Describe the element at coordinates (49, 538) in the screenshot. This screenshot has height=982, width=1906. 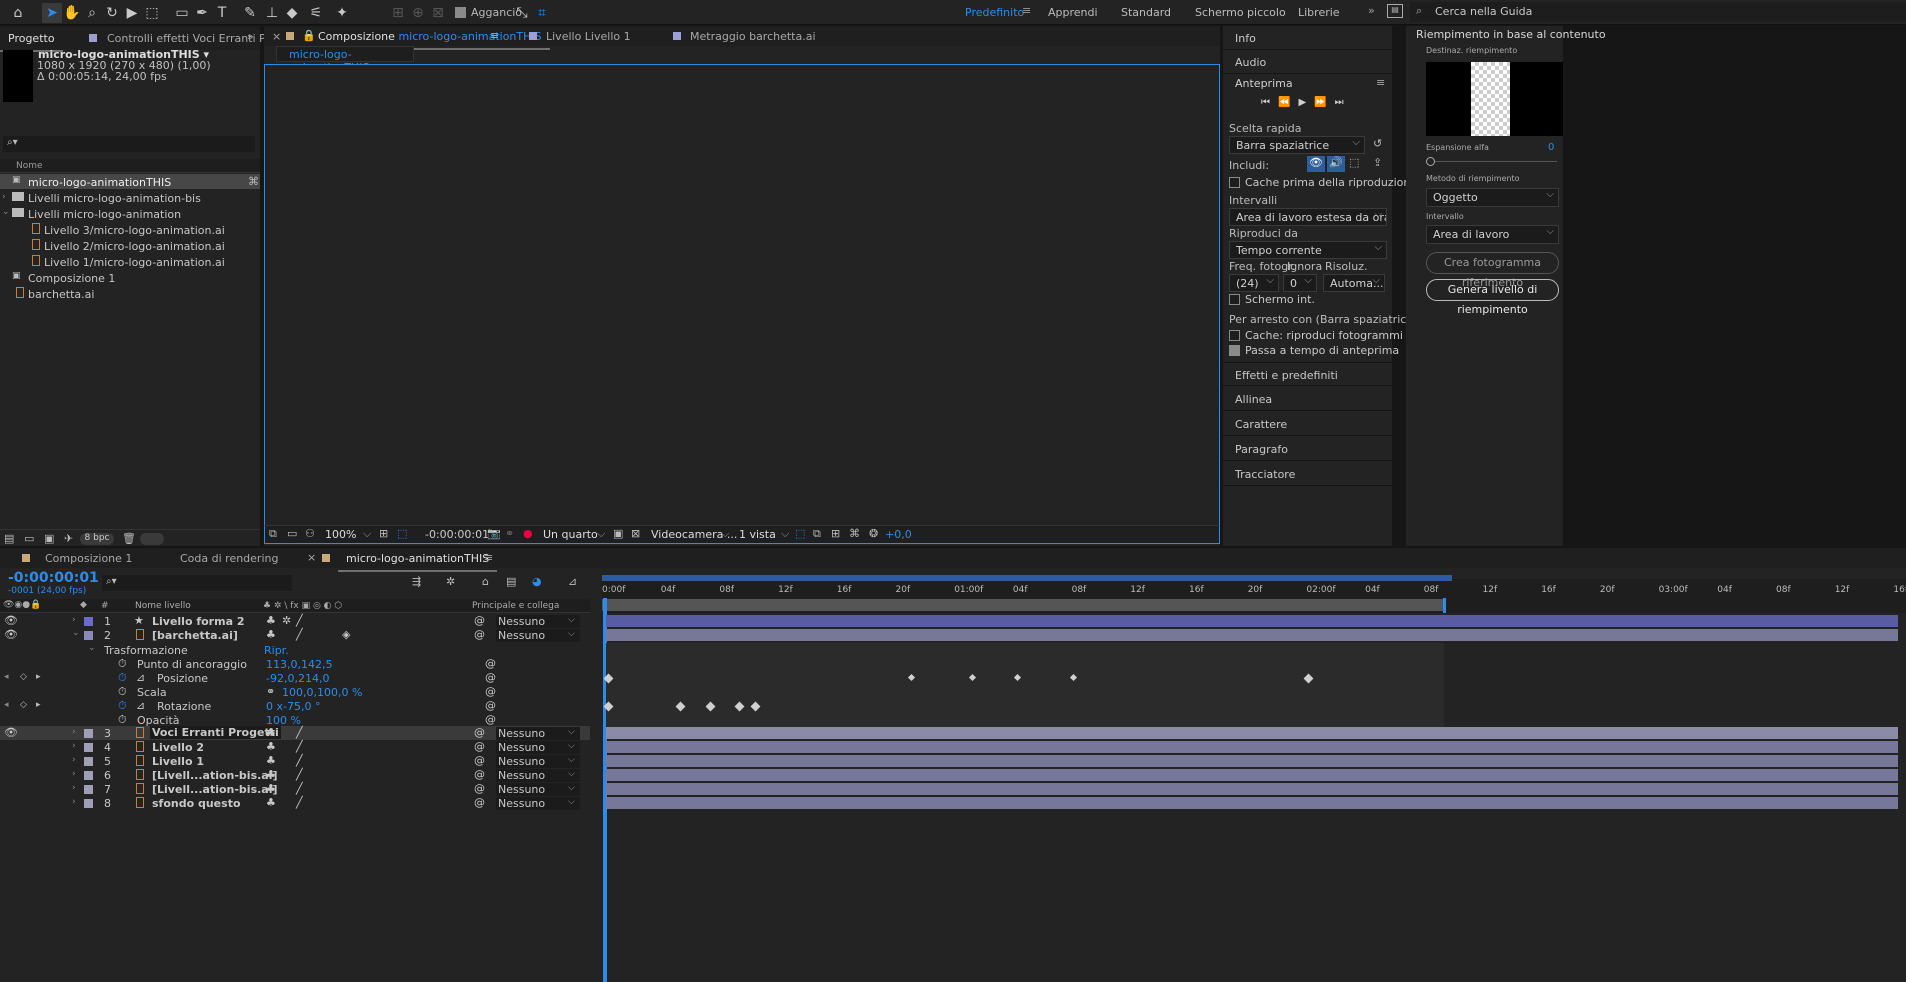
I see `new-composition-icon: ▣` at that location.